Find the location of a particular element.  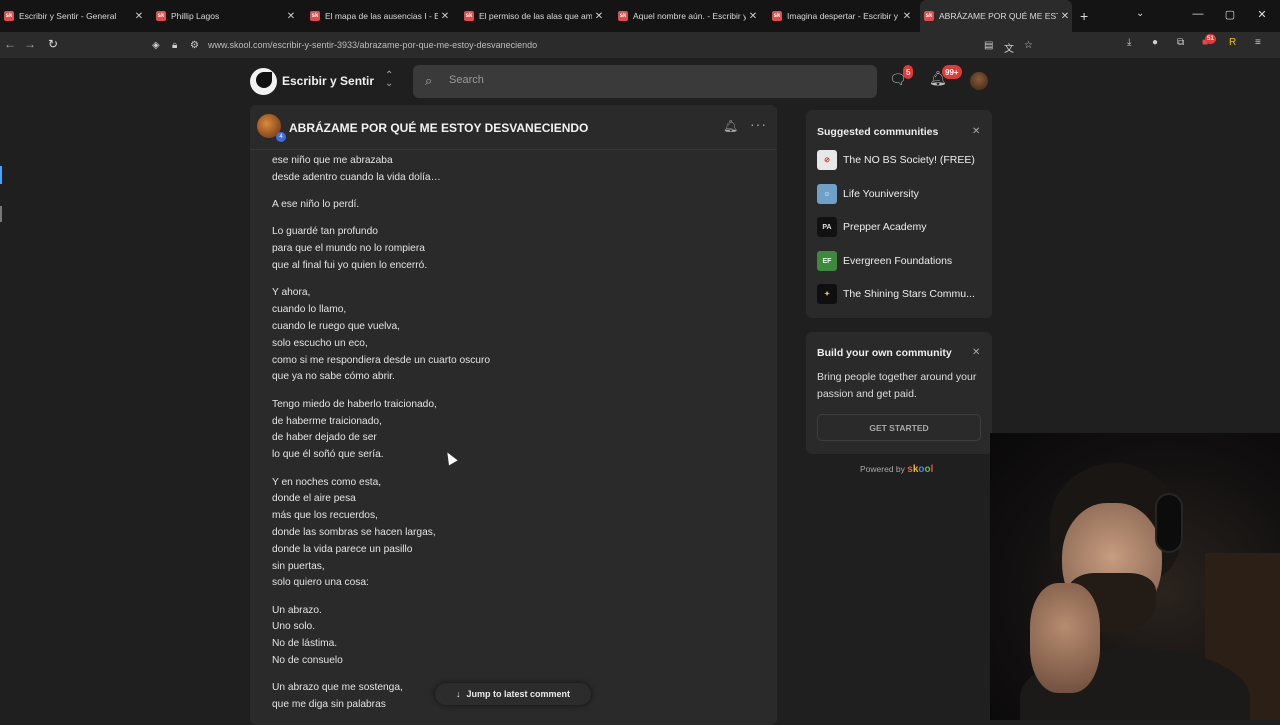

browser-tab: sk Escribir y Sentir - General ✕ is located at coordinates (73, 16).